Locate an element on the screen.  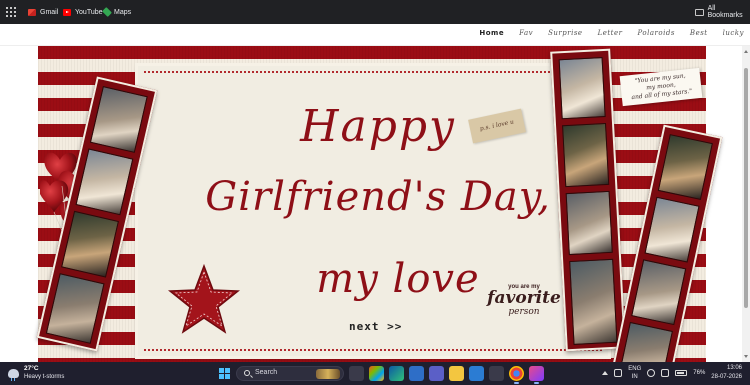
taskbar-apps is located at coordinates (446, 375).